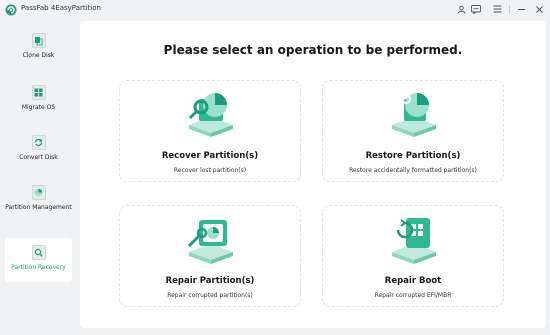 This screenshot has height=335, width=550. I want to click on sidebar-item-migrate-os: Migrate OS, so click(38, 100).